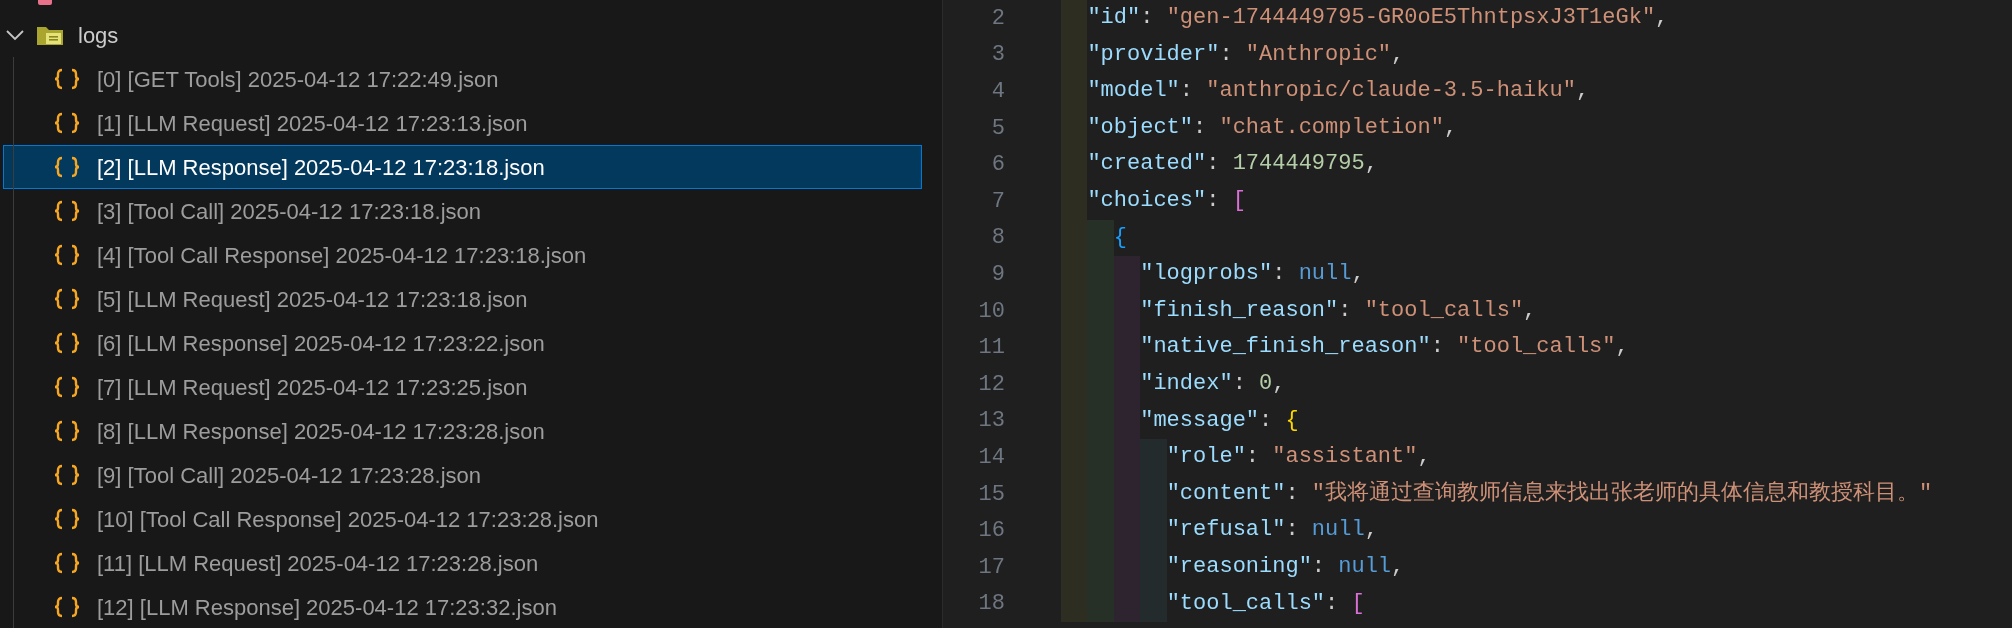 This screenshot has width=2012, height=628. Describe the element at coordinates (997, 274) in the screenshot. I see `line-number: 9` at that location.